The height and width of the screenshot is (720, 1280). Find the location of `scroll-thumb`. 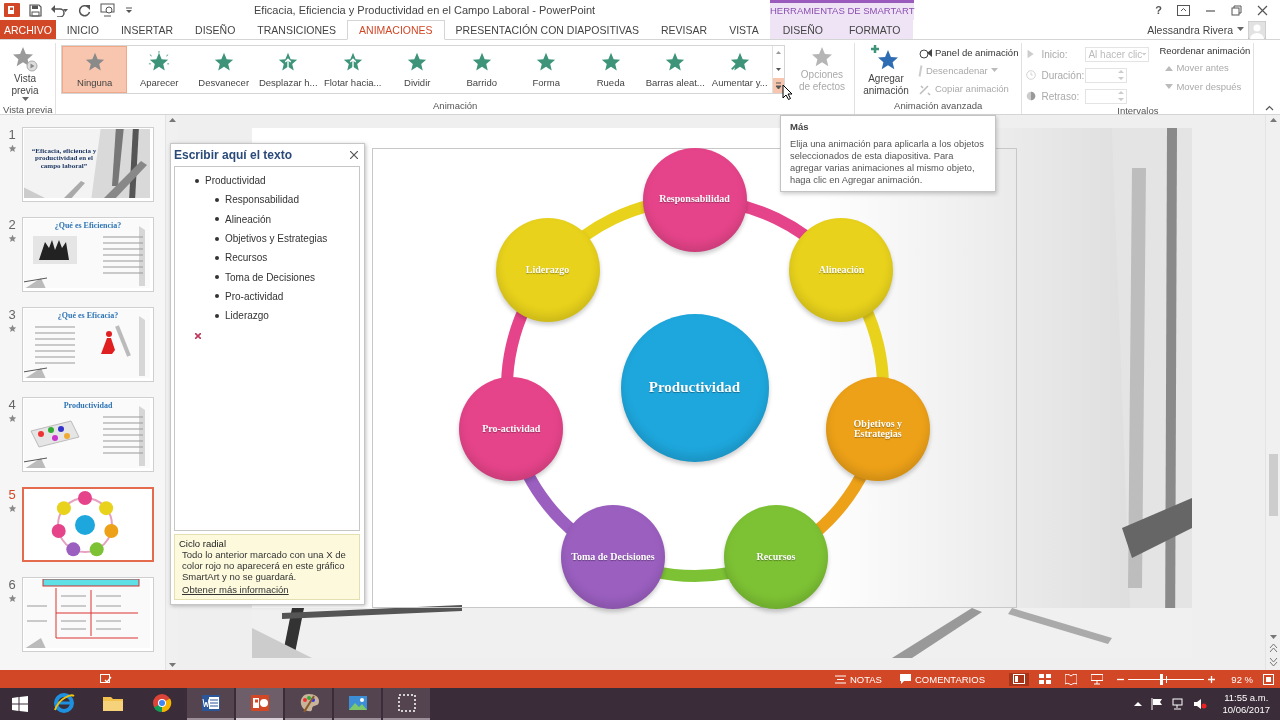

scroll-thumb is located at coordinates (1273, 485).